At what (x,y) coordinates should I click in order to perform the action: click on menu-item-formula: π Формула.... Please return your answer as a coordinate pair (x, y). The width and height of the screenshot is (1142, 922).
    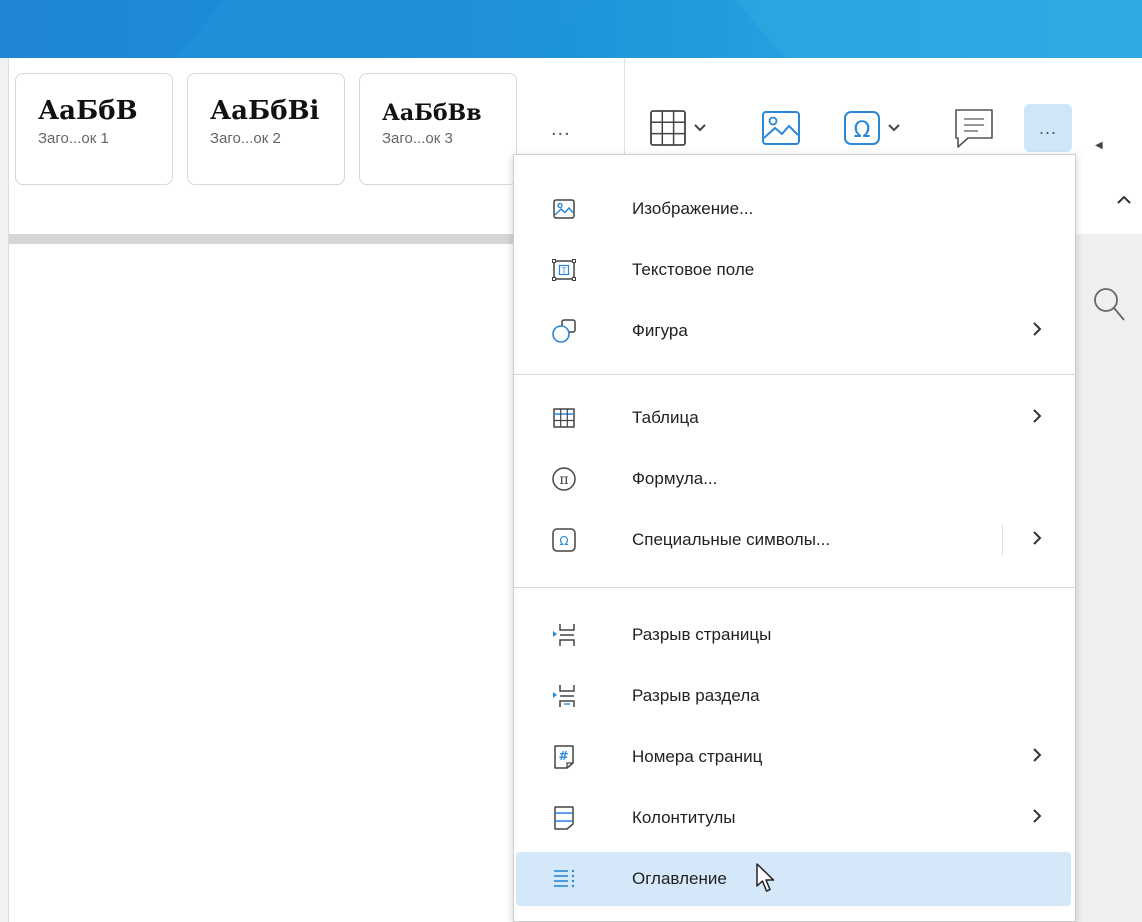
    Looking at the image, I should click on (794, 479).